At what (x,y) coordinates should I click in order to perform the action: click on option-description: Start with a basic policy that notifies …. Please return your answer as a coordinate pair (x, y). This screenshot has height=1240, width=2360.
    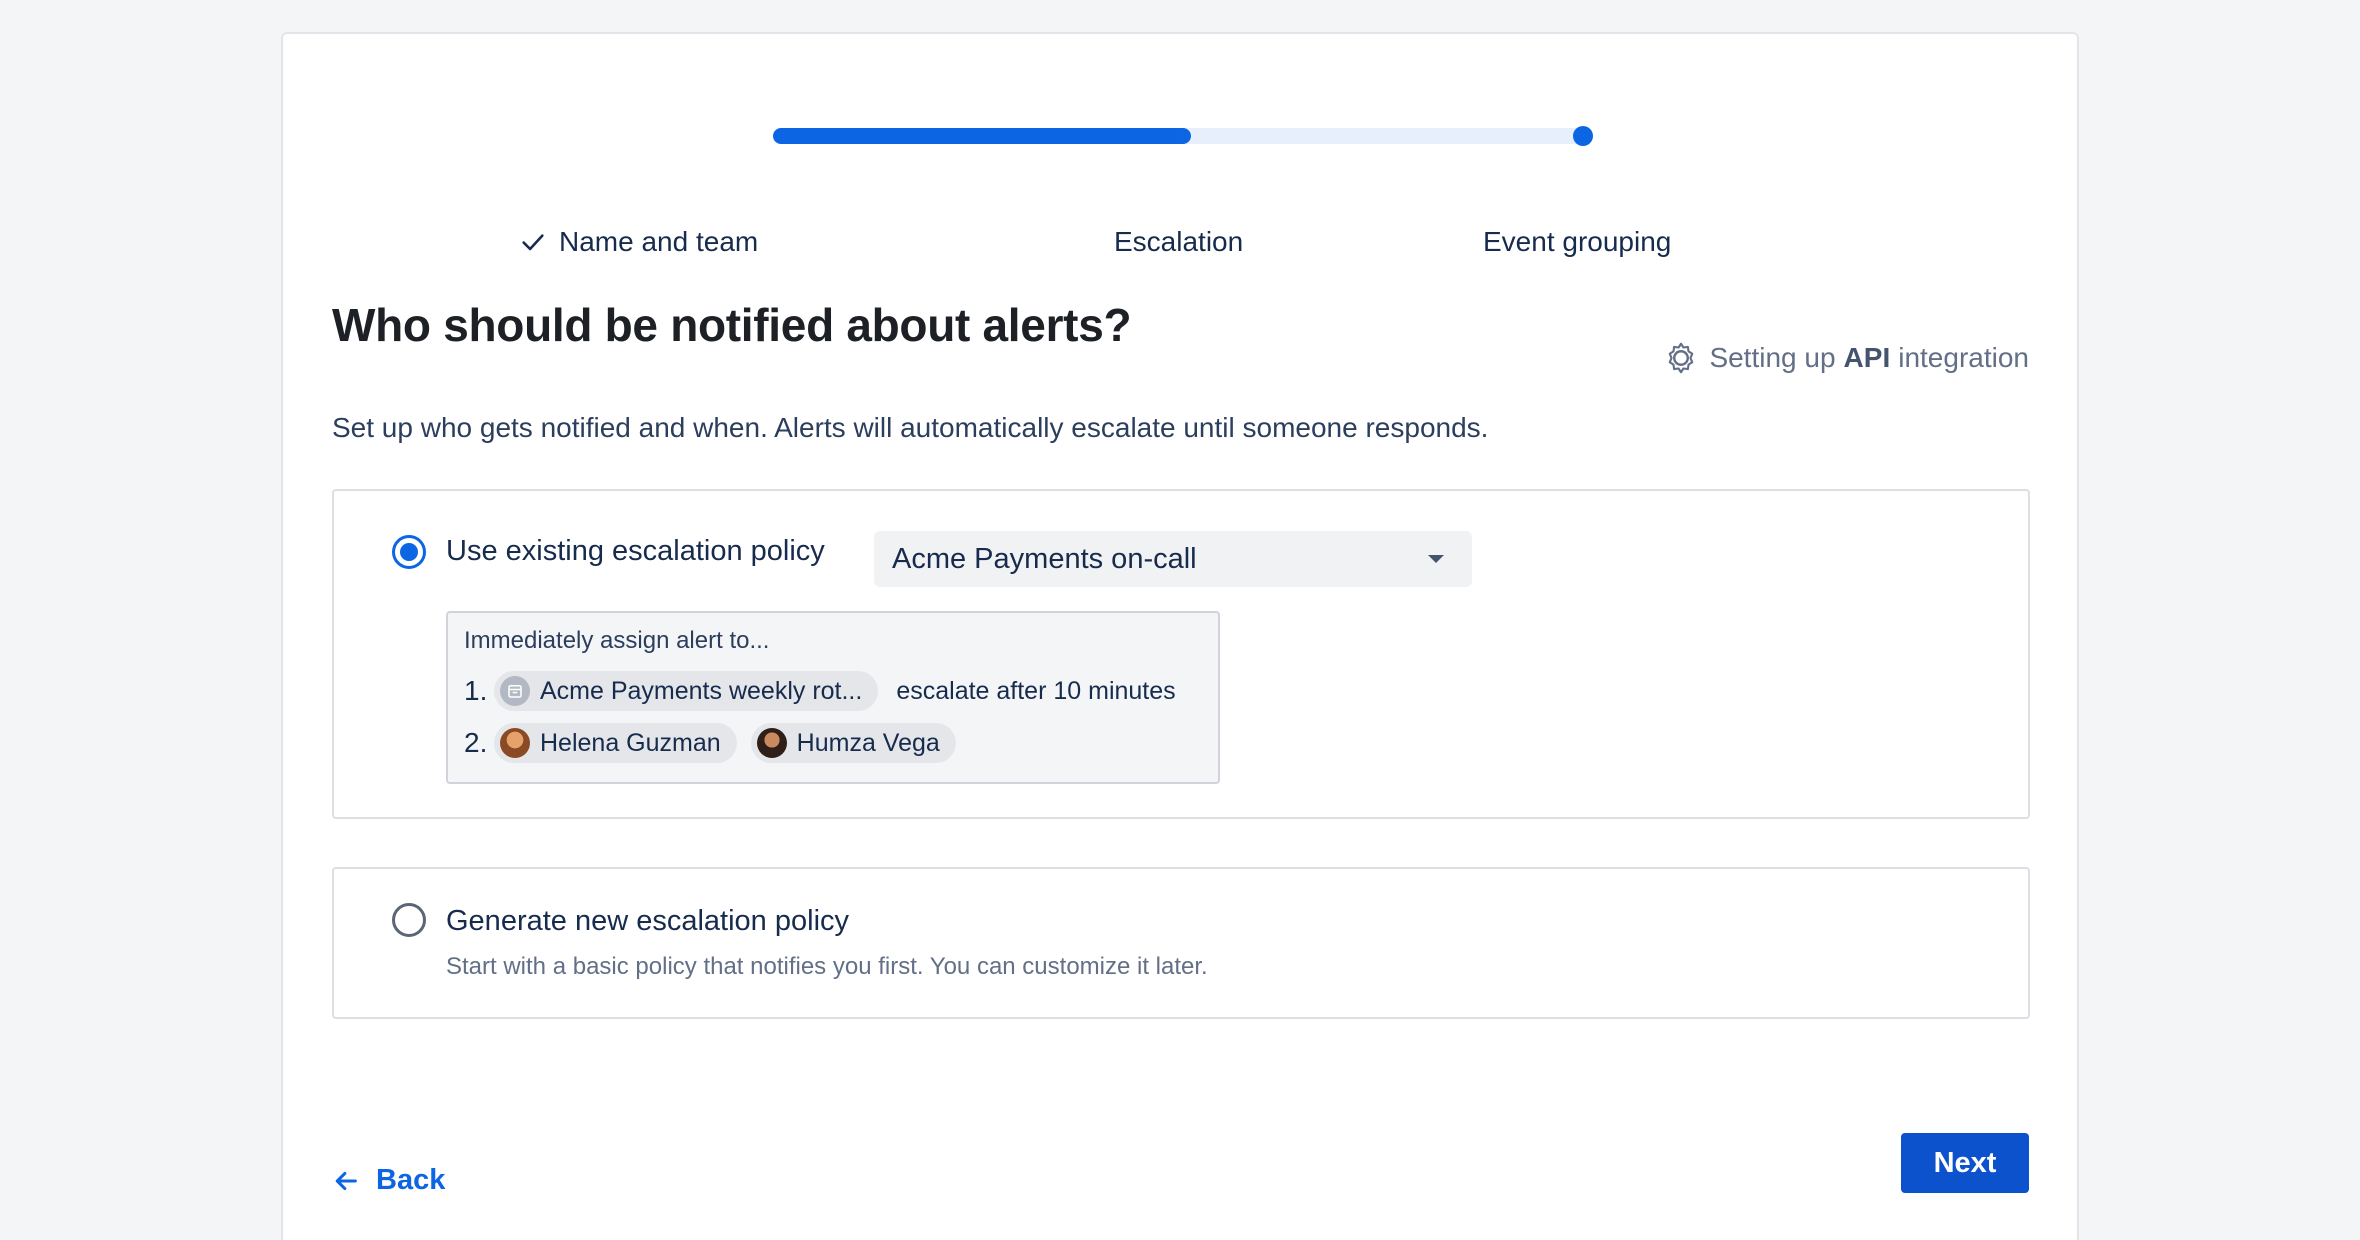
    Looking at the image, I should click on (827, 966).